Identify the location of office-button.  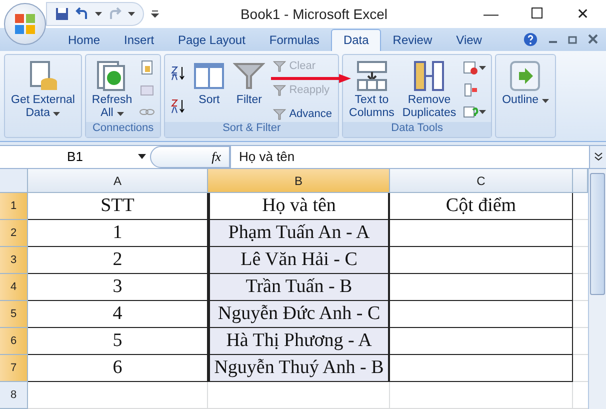
(25, 24).